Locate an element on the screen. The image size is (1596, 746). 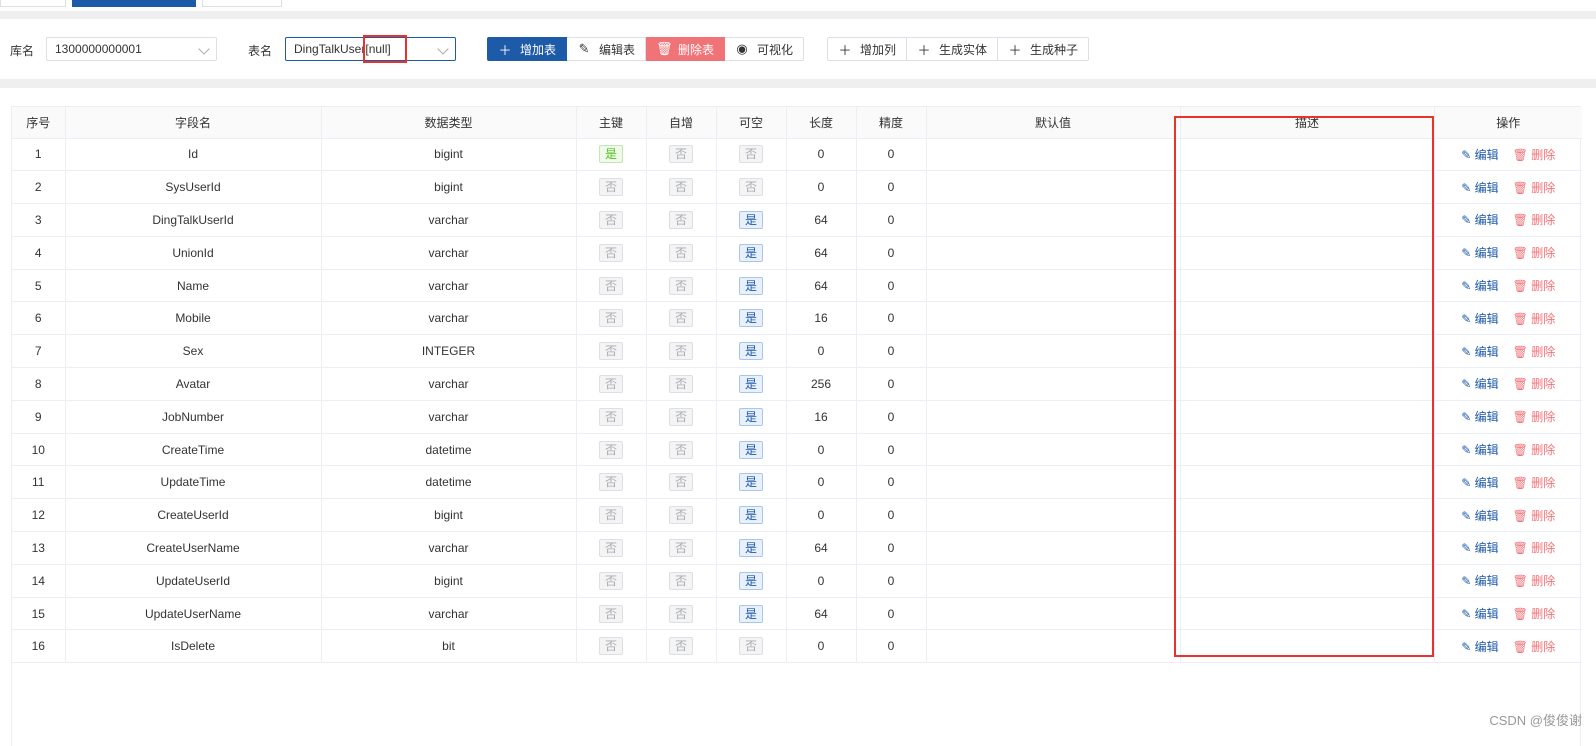
cell-index: 7 is located at coordinates (39, 351).